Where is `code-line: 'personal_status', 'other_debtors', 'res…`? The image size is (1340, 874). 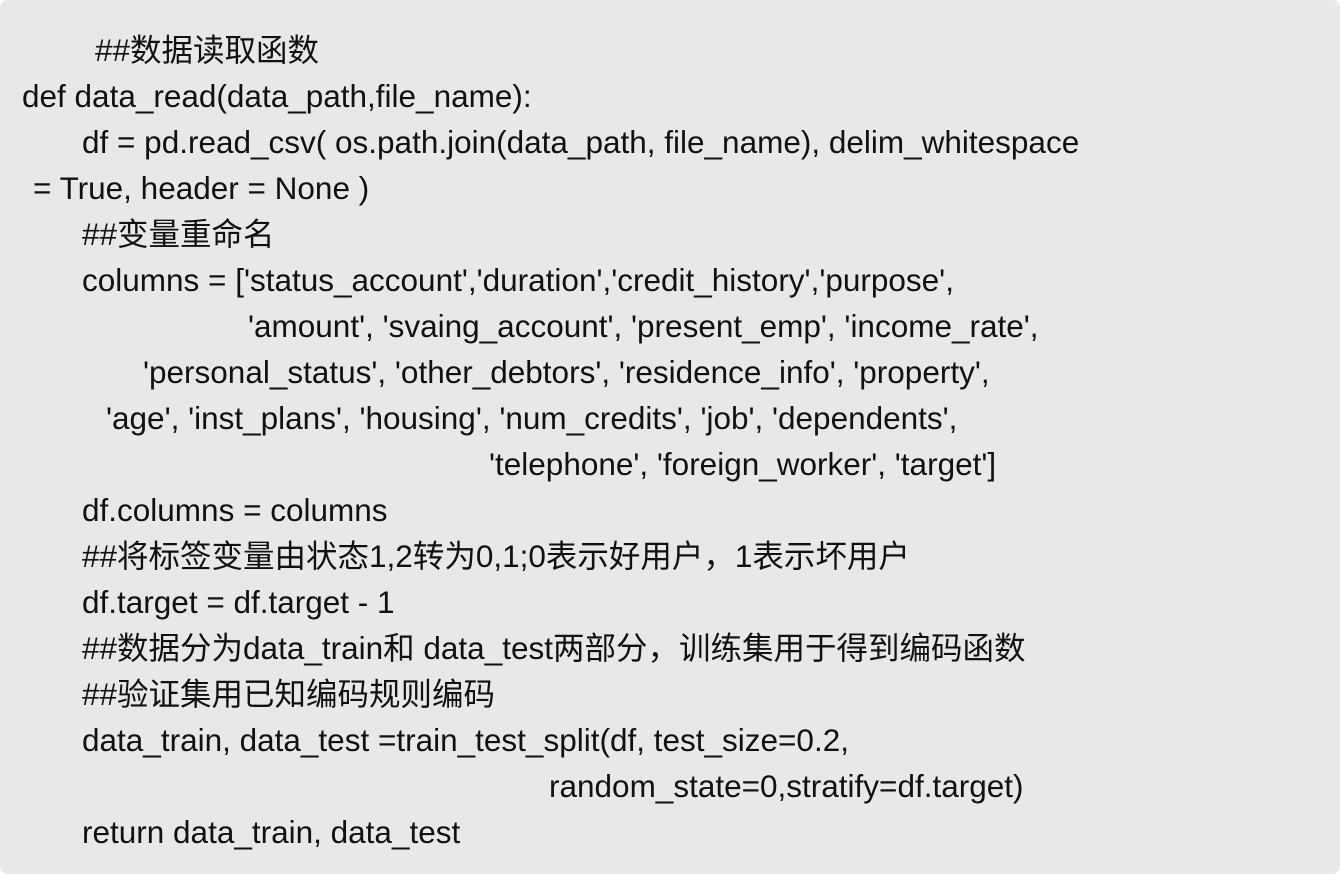
code-line: 'personal_status', 'other_debtors', 'res… is located at coordinates (566, 372).